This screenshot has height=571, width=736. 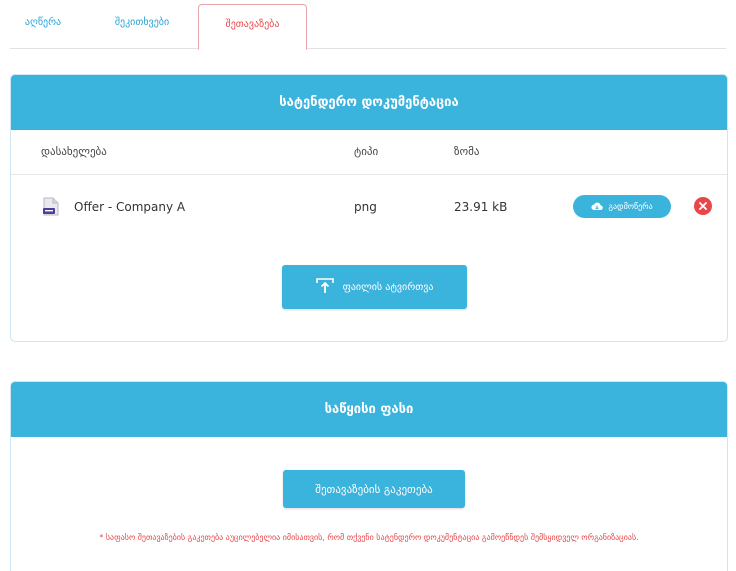 What do you see at coordinates (365, 207) in the screenshot?
I see `file-type: png` at bounding box center [365, 207].